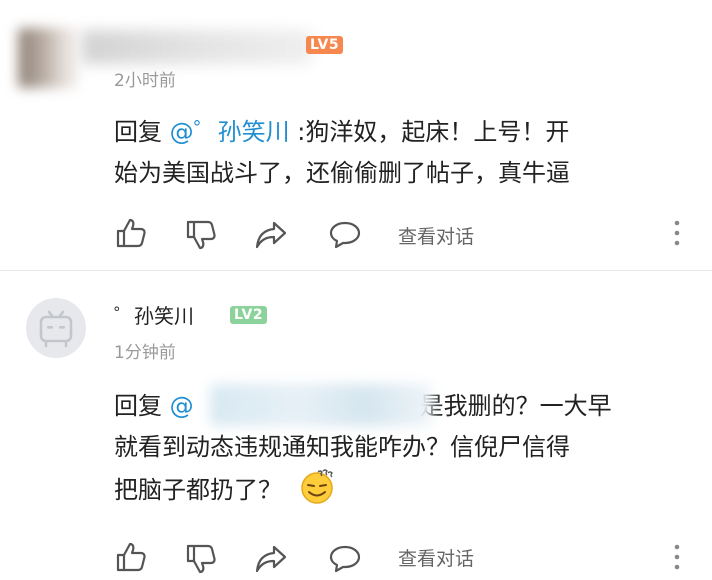 Image resolution: width=712 pixels, height=580 pixels. What do you see at coordinates (182, 406) in the screenshot?
I see `mention-link: @` at bounding box center [182, 406].